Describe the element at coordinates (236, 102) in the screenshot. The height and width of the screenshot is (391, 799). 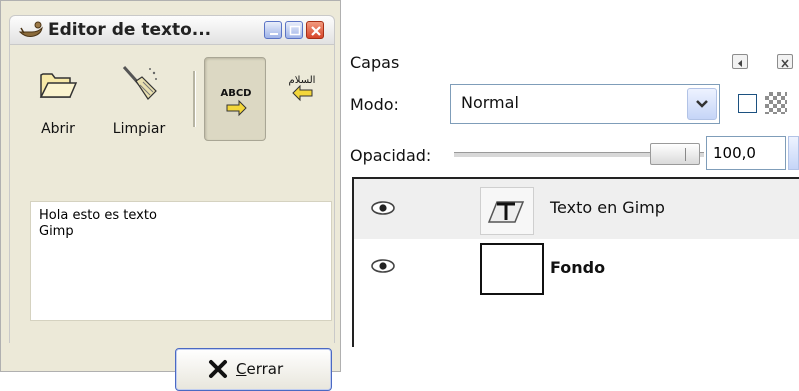
I see `ltr-text-icon: ABCD` at that location.